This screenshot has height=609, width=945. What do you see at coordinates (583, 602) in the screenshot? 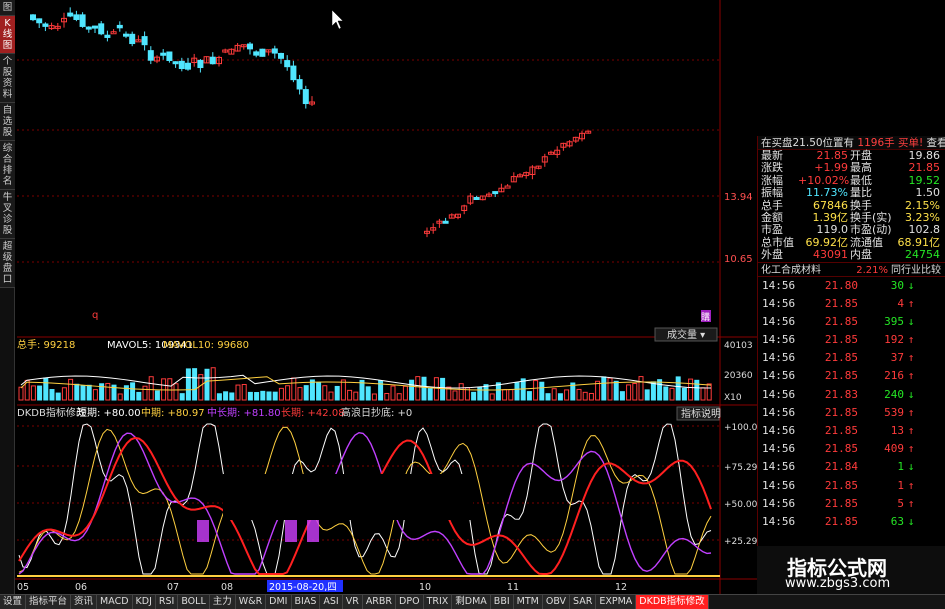
I see `indicator-tab: SAR` at bounding box center [583, 602].